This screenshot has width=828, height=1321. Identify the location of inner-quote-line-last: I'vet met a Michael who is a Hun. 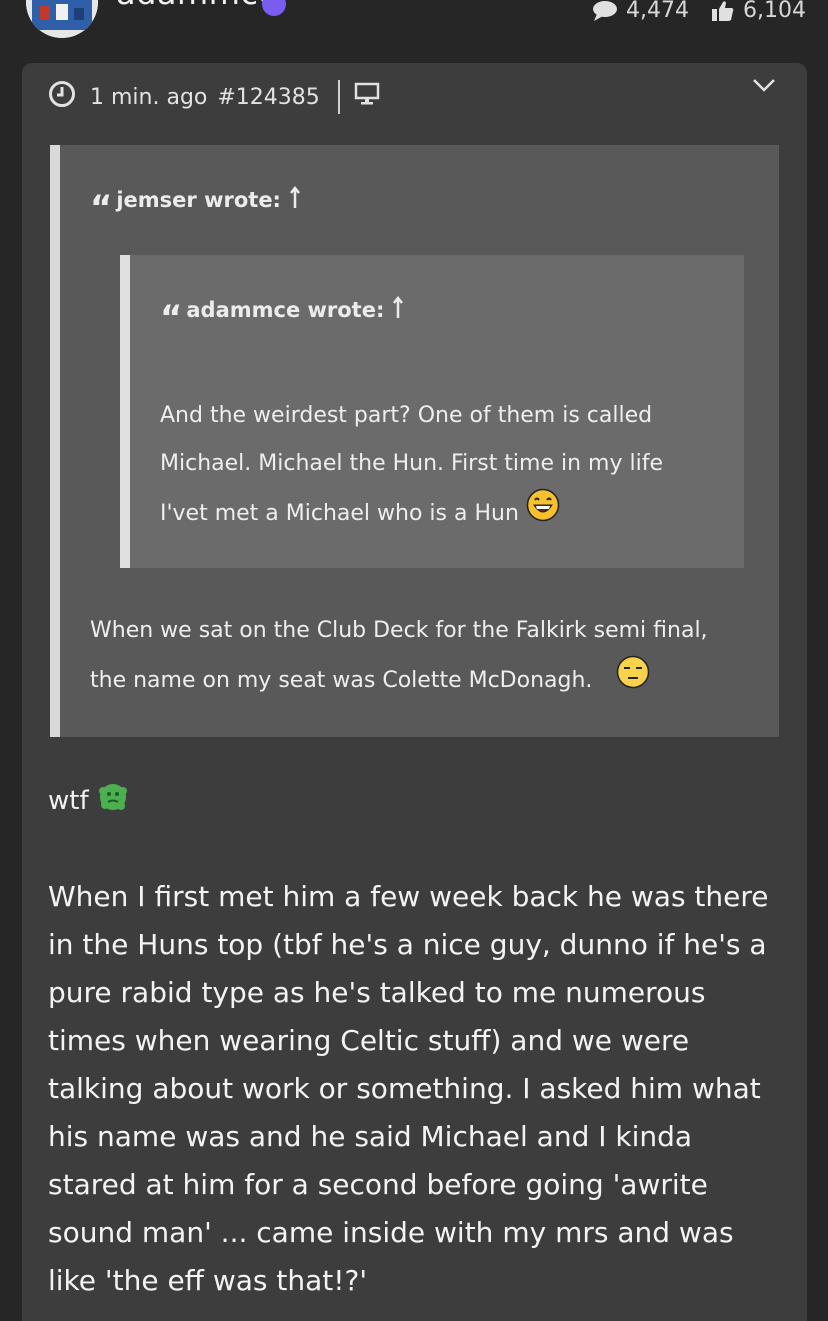
(411, 514).